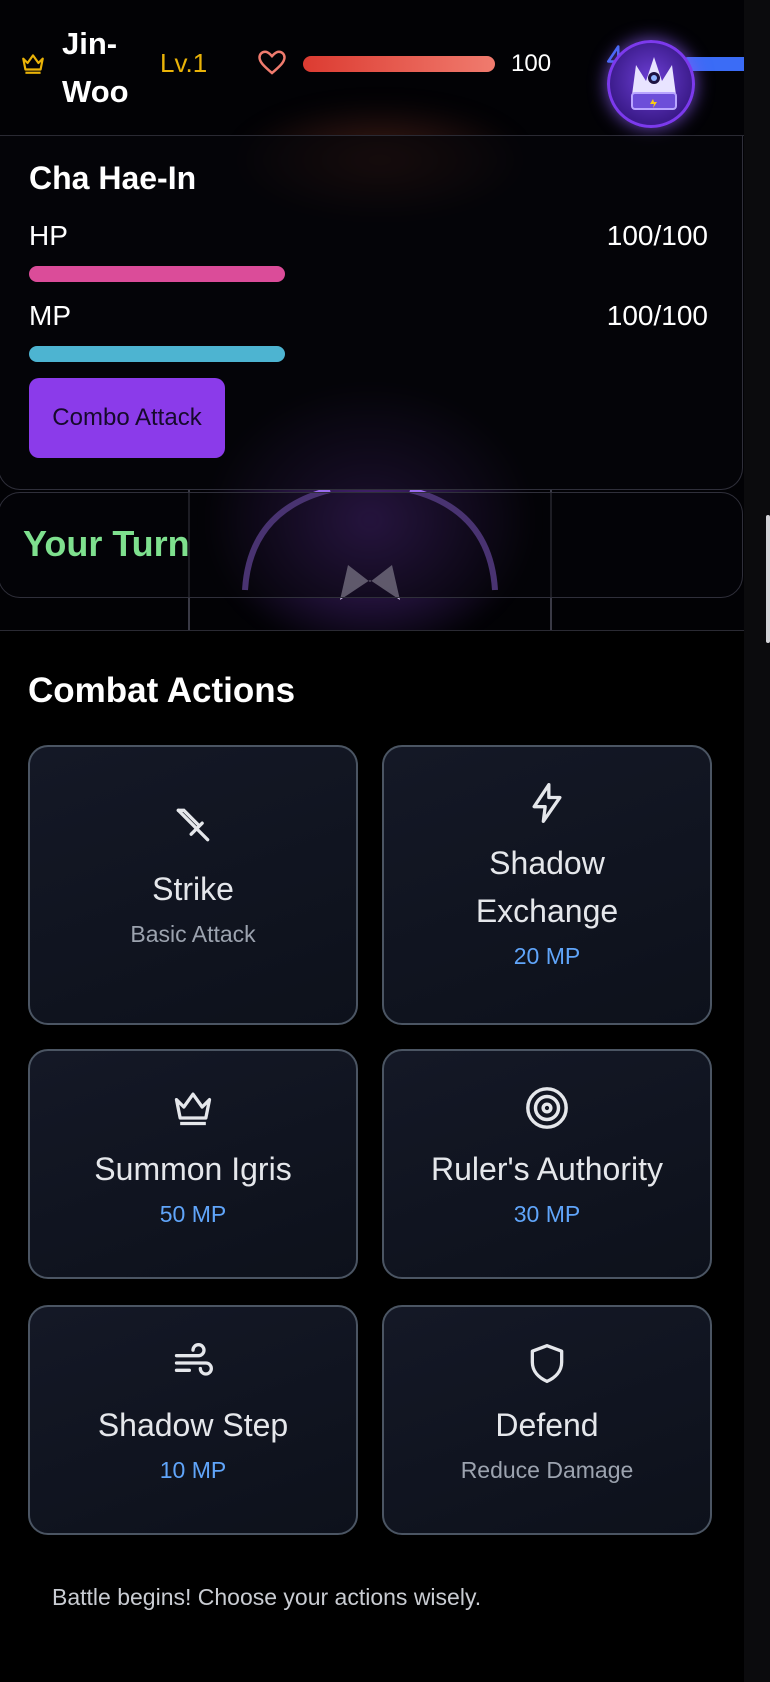  Describe the element at coordinates (106, 543) in the screenshot. I see `turn-label: Your Turn` at that location.